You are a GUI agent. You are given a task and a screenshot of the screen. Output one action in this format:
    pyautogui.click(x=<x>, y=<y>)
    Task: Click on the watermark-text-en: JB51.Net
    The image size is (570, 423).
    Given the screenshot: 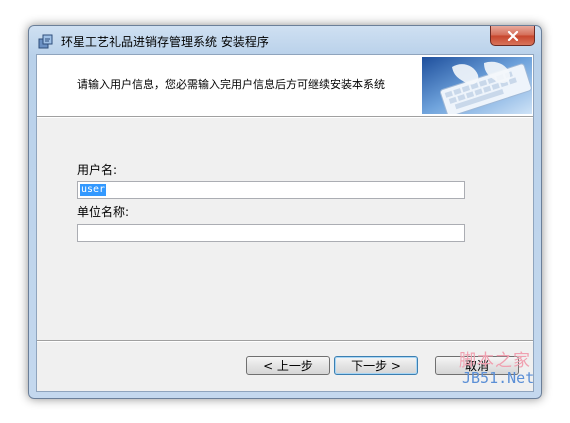 What is the action you would take?
    pyautogui.click(x=498, y=378)
    